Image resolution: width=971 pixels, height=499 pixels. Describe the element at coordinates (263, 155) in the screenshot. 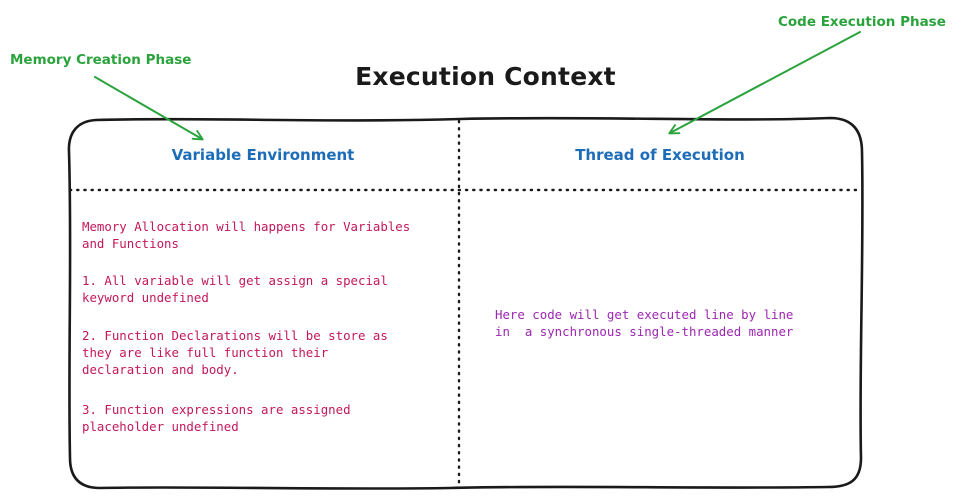

I see `variable-environment-heading: Variable Environment` at that location.